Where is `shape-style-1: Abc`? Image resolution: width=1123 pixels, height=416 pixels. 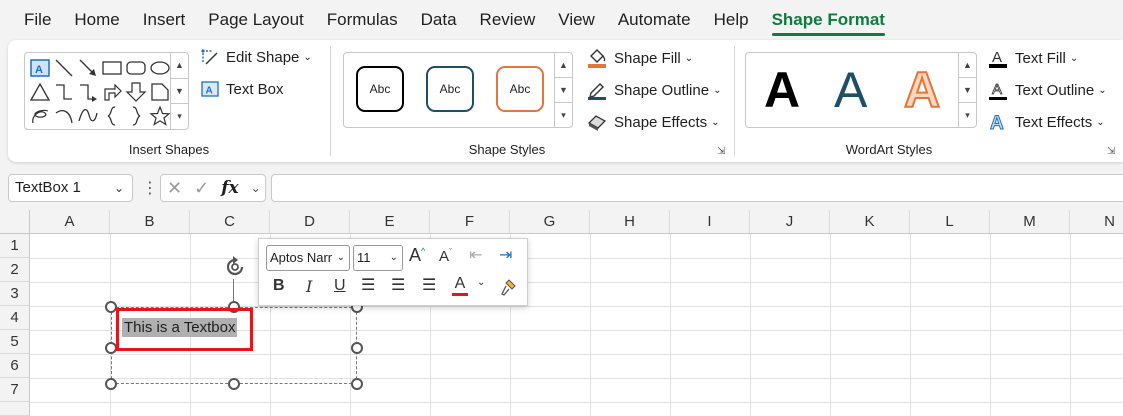
shape-style-1: Abc is located at coordinates (380, 89).